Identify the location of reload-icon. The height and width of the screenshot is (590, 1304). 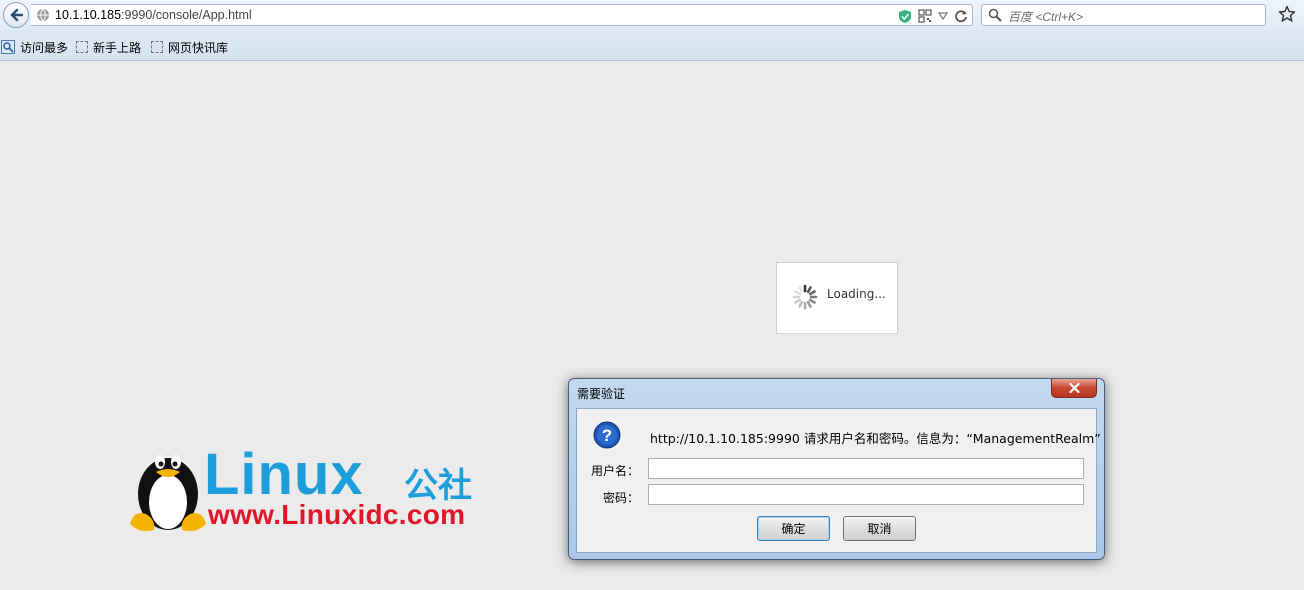
(961, 16).